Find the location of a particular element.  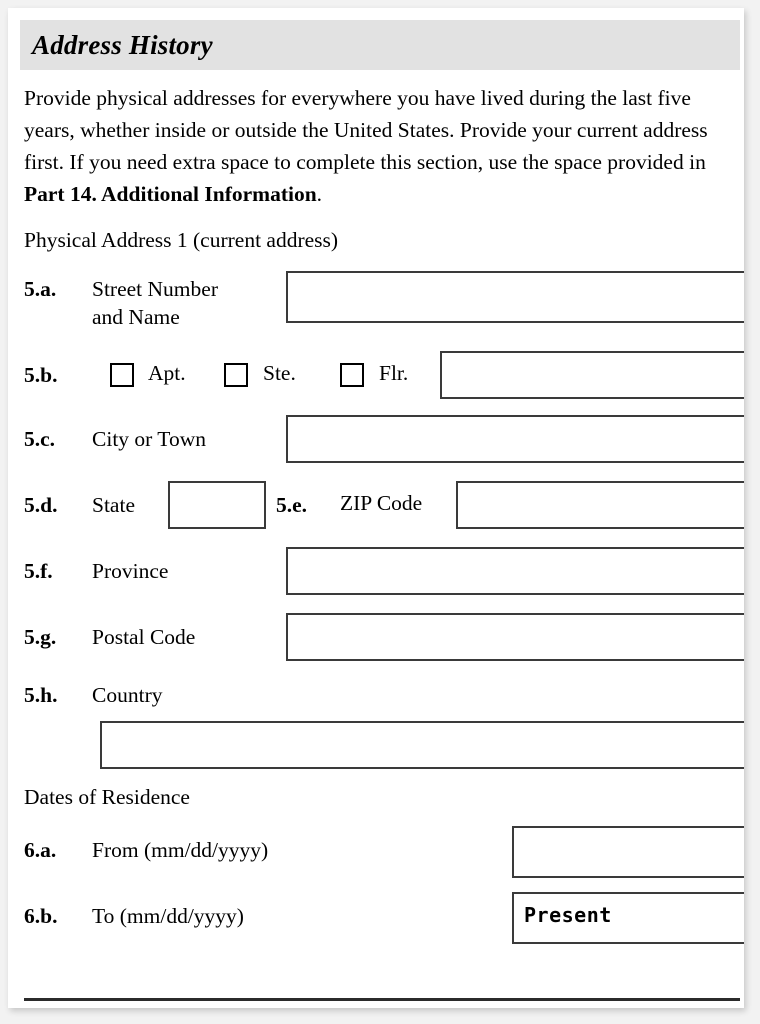

field-row-state-zip: 5.d. State 5.e. ZIP Code is located at coordinates (382, 514).